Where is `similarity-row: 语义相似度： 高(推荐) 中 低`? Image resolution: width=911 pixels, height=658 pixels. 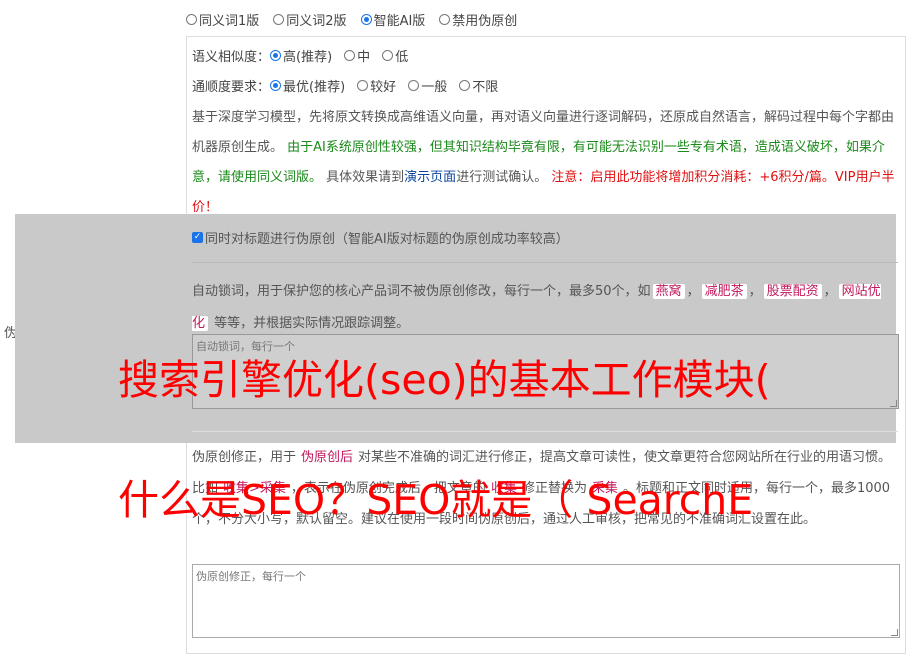 similarity-row: 语义相似度： 高(推荐) 中 低 is located at coordinates (303, 55).